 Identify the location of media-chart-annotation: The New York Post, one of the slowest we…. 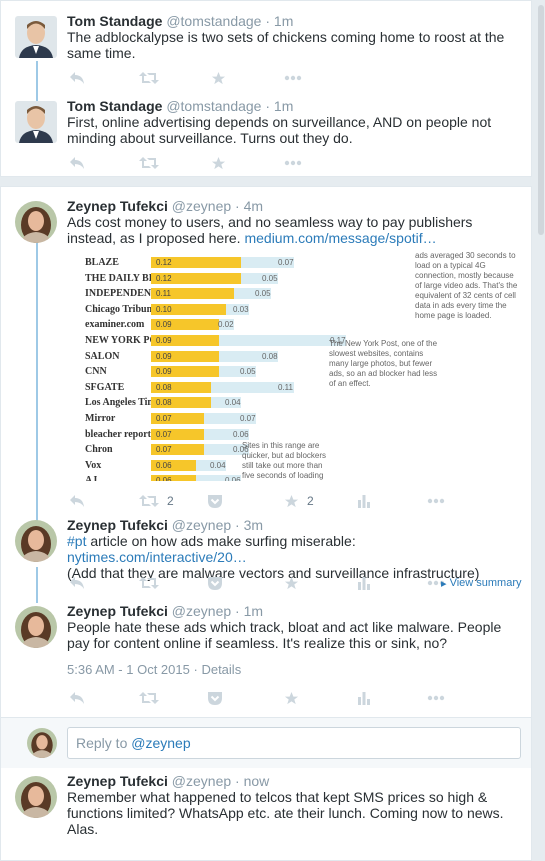
(383, 363).